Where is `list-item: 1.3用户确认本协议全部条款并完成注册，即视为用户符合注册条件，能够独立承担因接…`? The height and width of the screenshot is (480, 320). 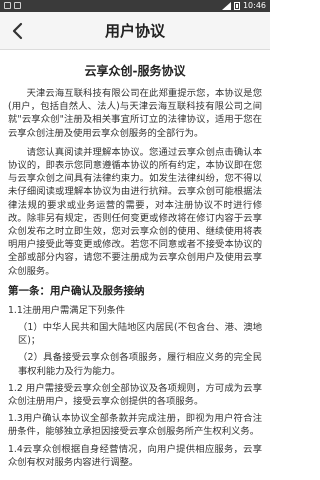
list-item: 1.3用户确认本协议全部条款并完成注册，即视为用户符合注册条件，能够独立承担因接… is located at coordinates (135, 425).